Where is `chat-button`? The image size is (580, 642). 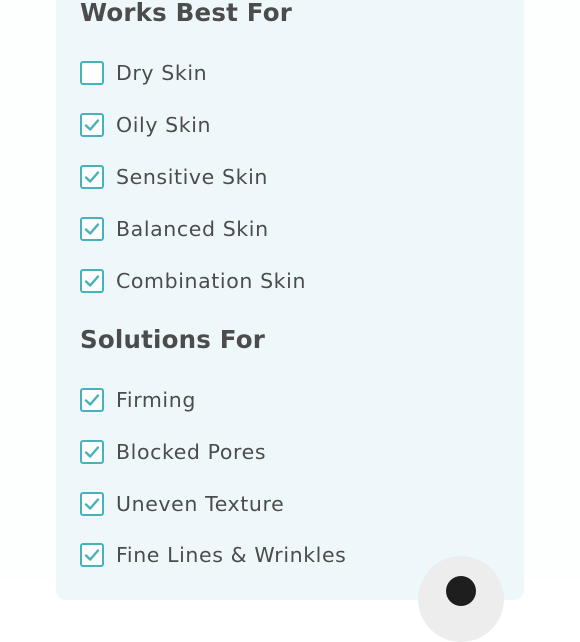 chat-button is located at coordinates (461, 599).